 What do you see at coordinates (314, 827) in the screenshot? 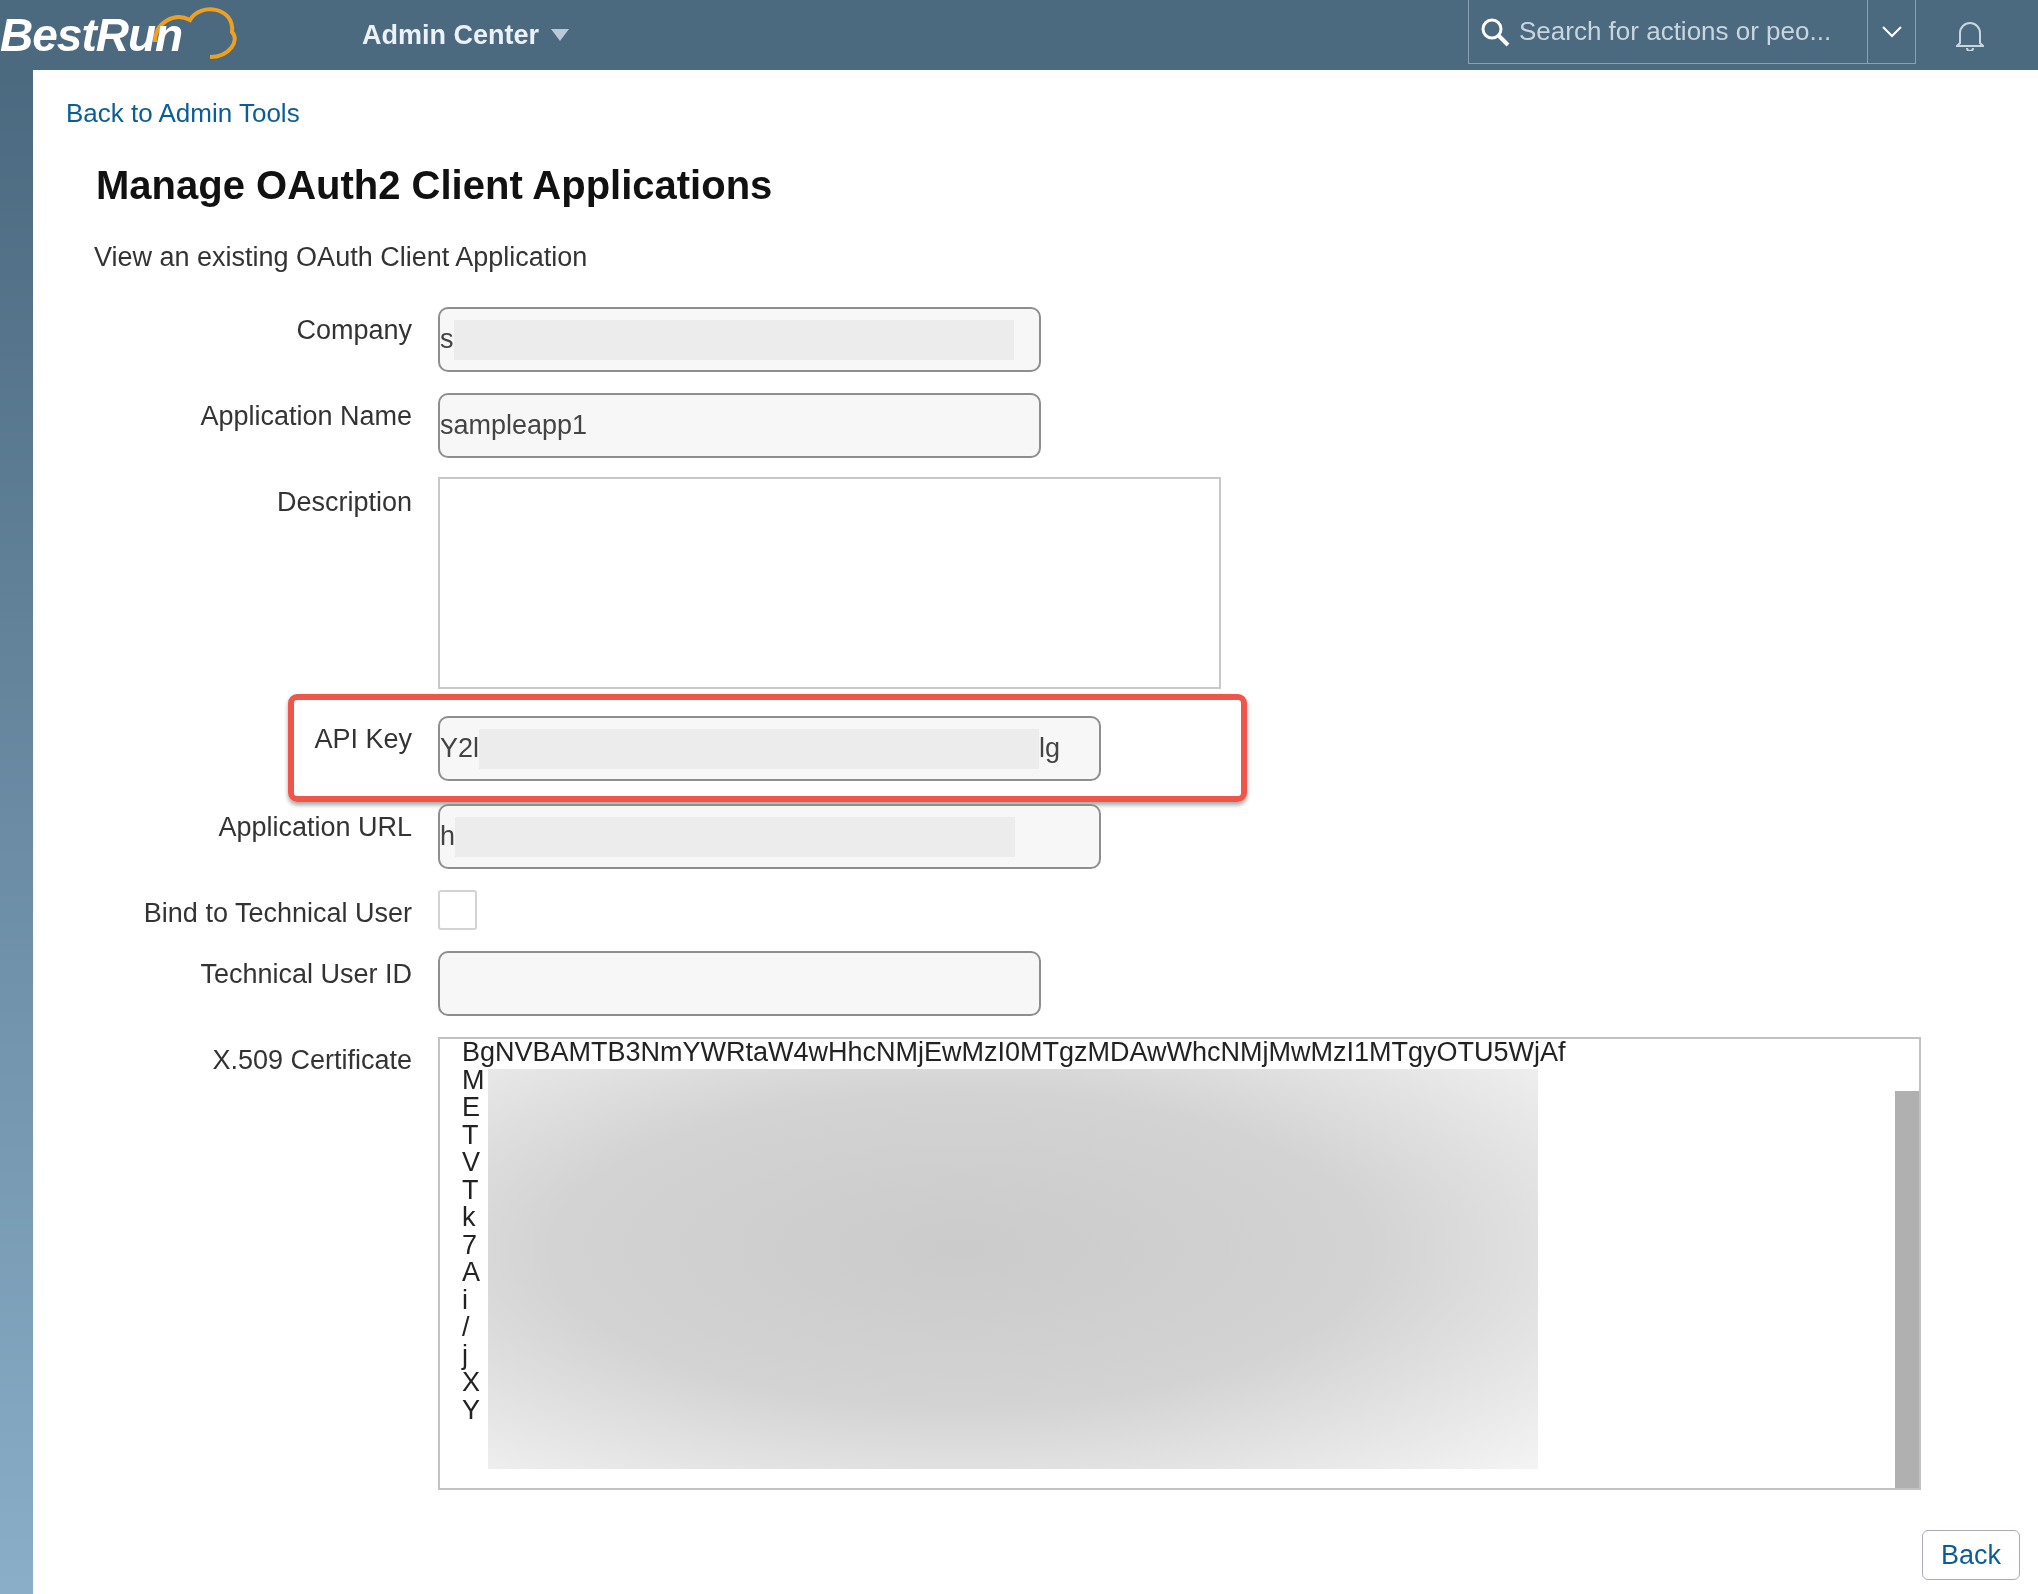
I see `field-label: Application URL` at bounding box center [314, 827].